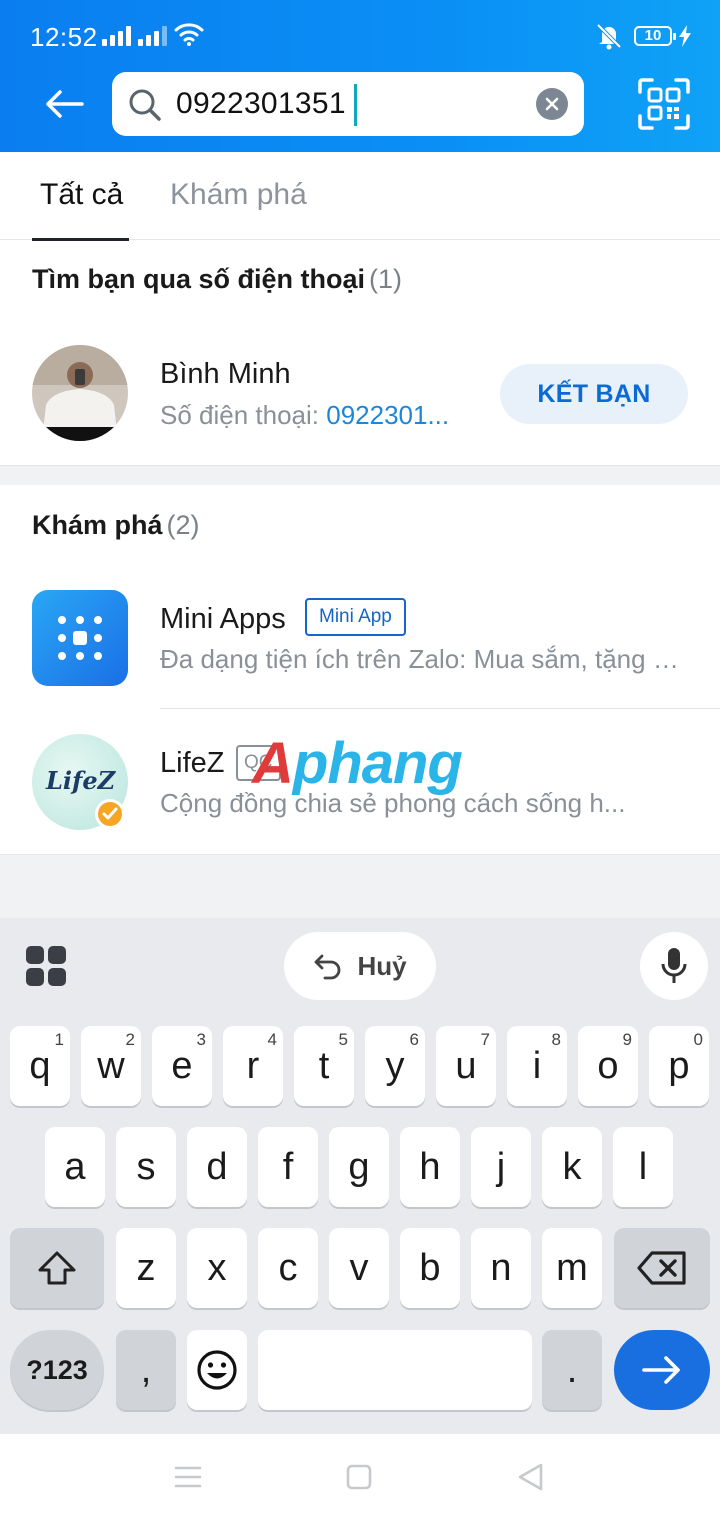  I want to click on key-label: q, so click(40, 1065).